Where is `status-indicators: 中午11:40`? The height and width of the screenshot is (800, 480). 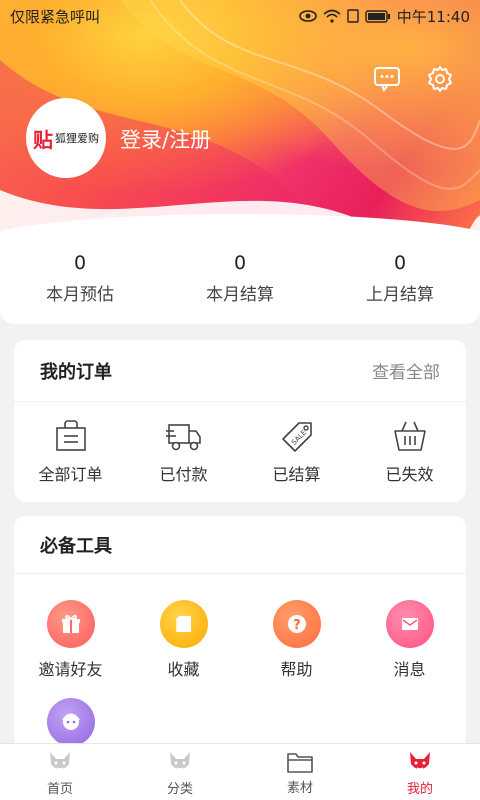 status-indicators: 中午11:40 is located at coordinates (384, 16).